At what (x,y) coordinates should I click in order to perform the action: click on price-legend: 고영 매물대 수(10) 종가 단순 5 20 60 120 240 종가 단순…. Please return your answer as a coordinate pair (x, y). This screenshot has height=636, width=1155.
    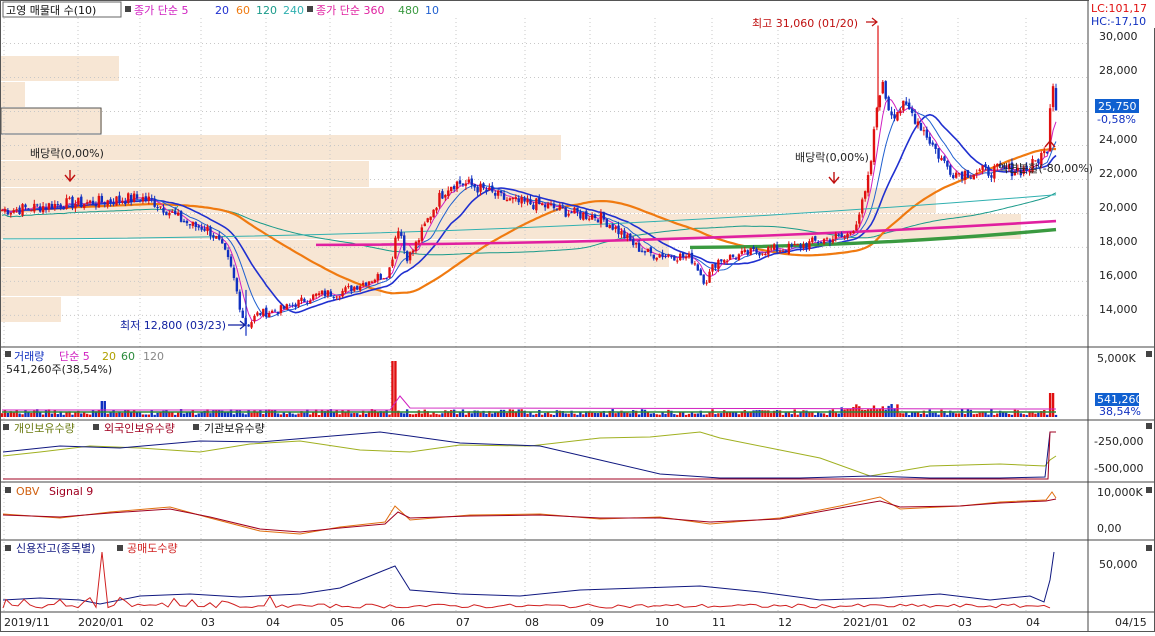
    Looking at the image, I should click on (220, 9).